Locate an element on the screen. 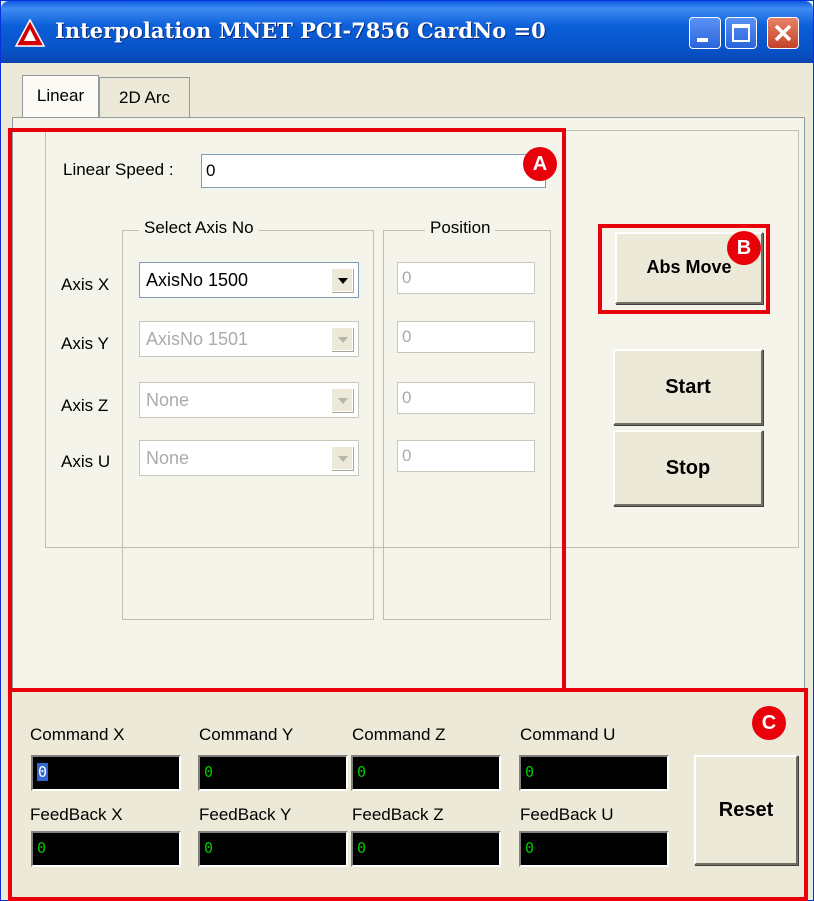 The height and width of the screenshot is (901, 814). minimize-button is located at coordinates (705, 33).